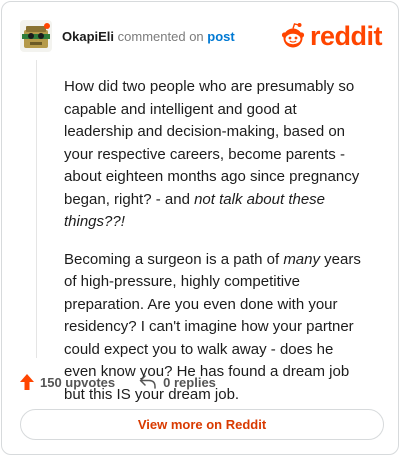 Image resolution: width=400 pixels, height=456 pixels. What do you see at coordinates (346, 36) in the screenshot?
I see `reddit-wordmark: reddit` at bounding box center [346, 36].